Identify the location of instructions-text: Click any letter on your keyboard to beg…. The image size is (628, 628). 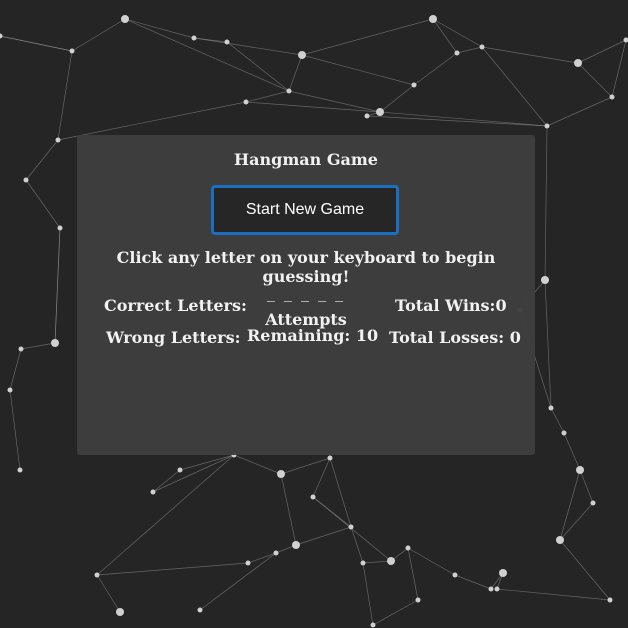
(306, 267).